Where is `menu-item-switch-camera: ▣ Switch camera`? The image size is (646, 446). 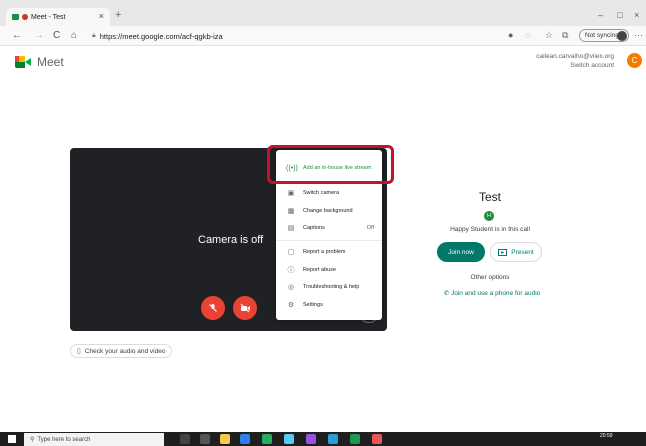 menu-item-switch-camera: ▣ Switch camera is located at coordinates (329, 193).